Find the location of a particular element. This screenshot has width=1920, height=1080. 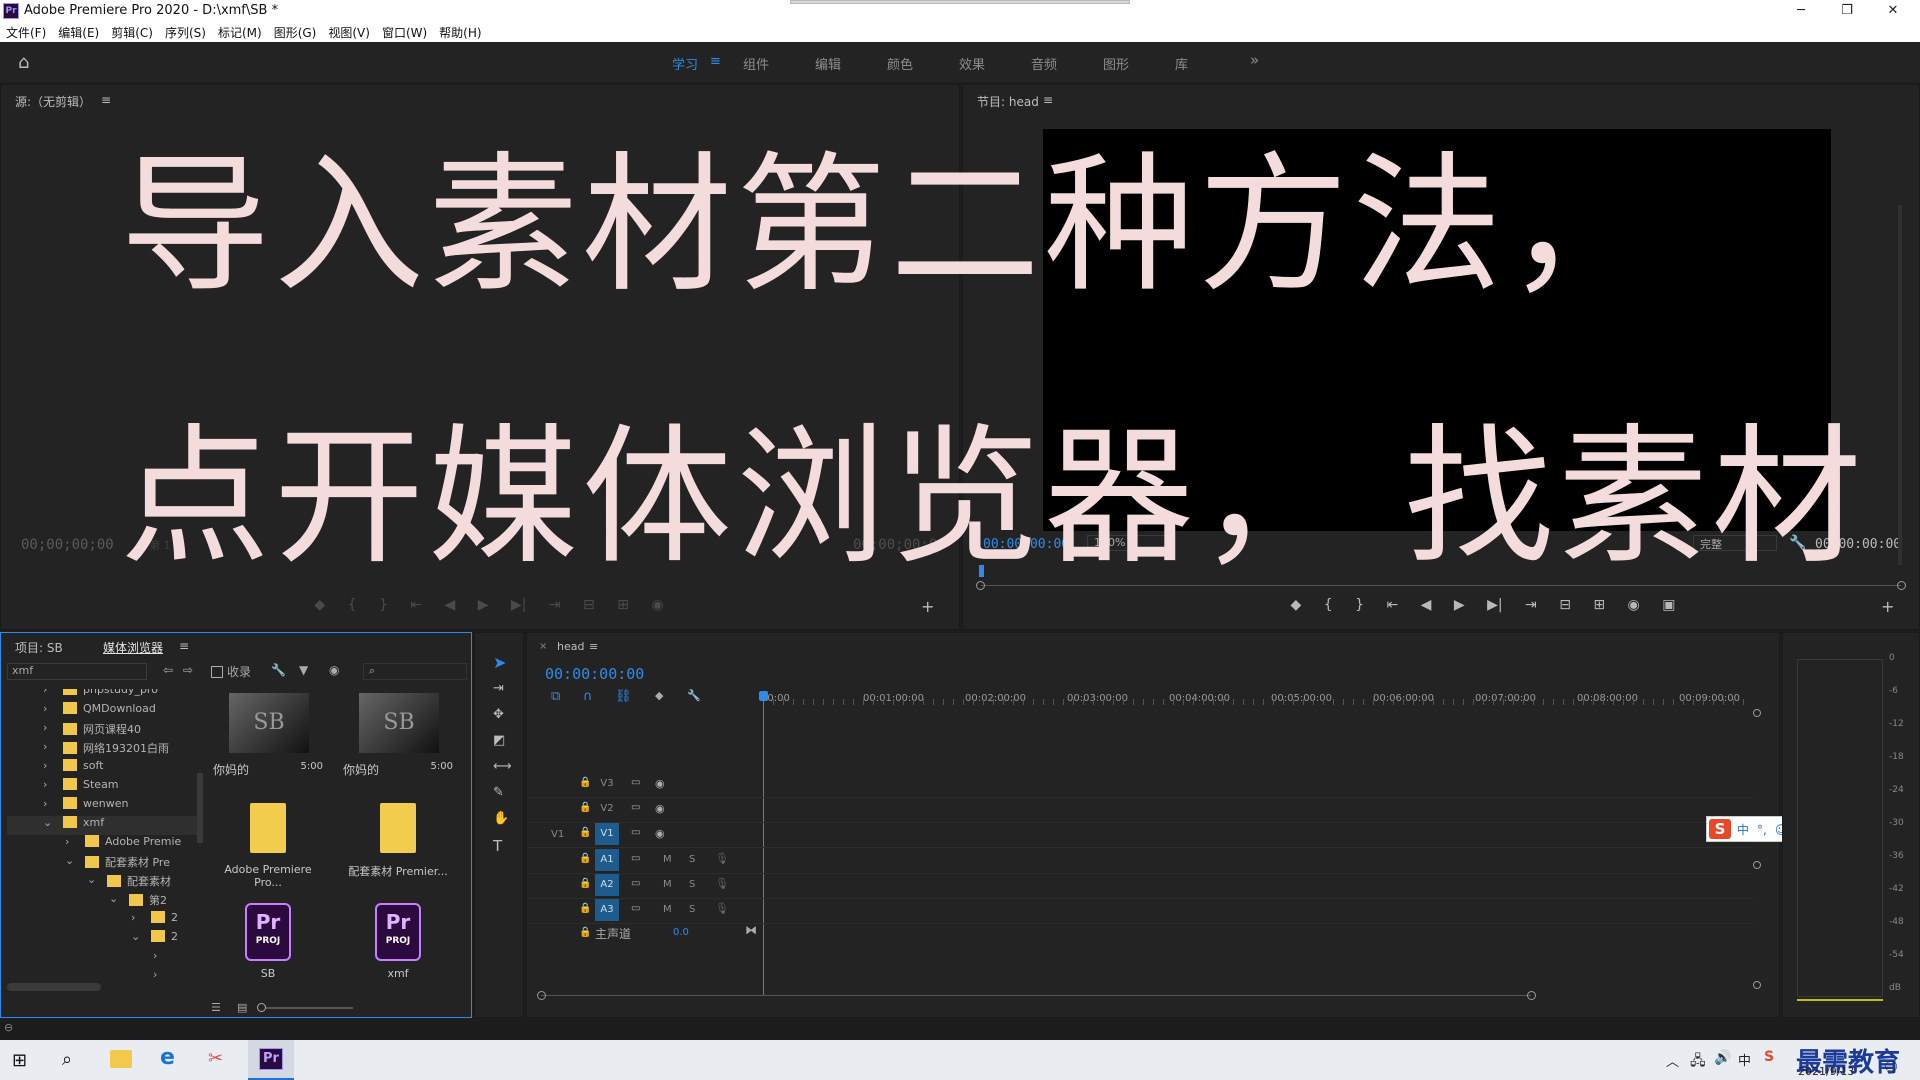

vscroll-mid-handle is located at coordinates (1757, 865).